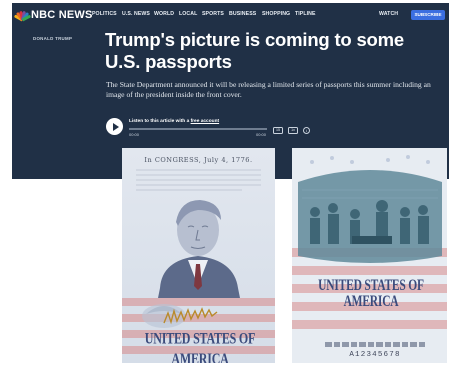 Image resolution: width=451 pixels, height=369 pixels. I want to click on nav-item-tipline: TIPLINE, so click(305, 14).